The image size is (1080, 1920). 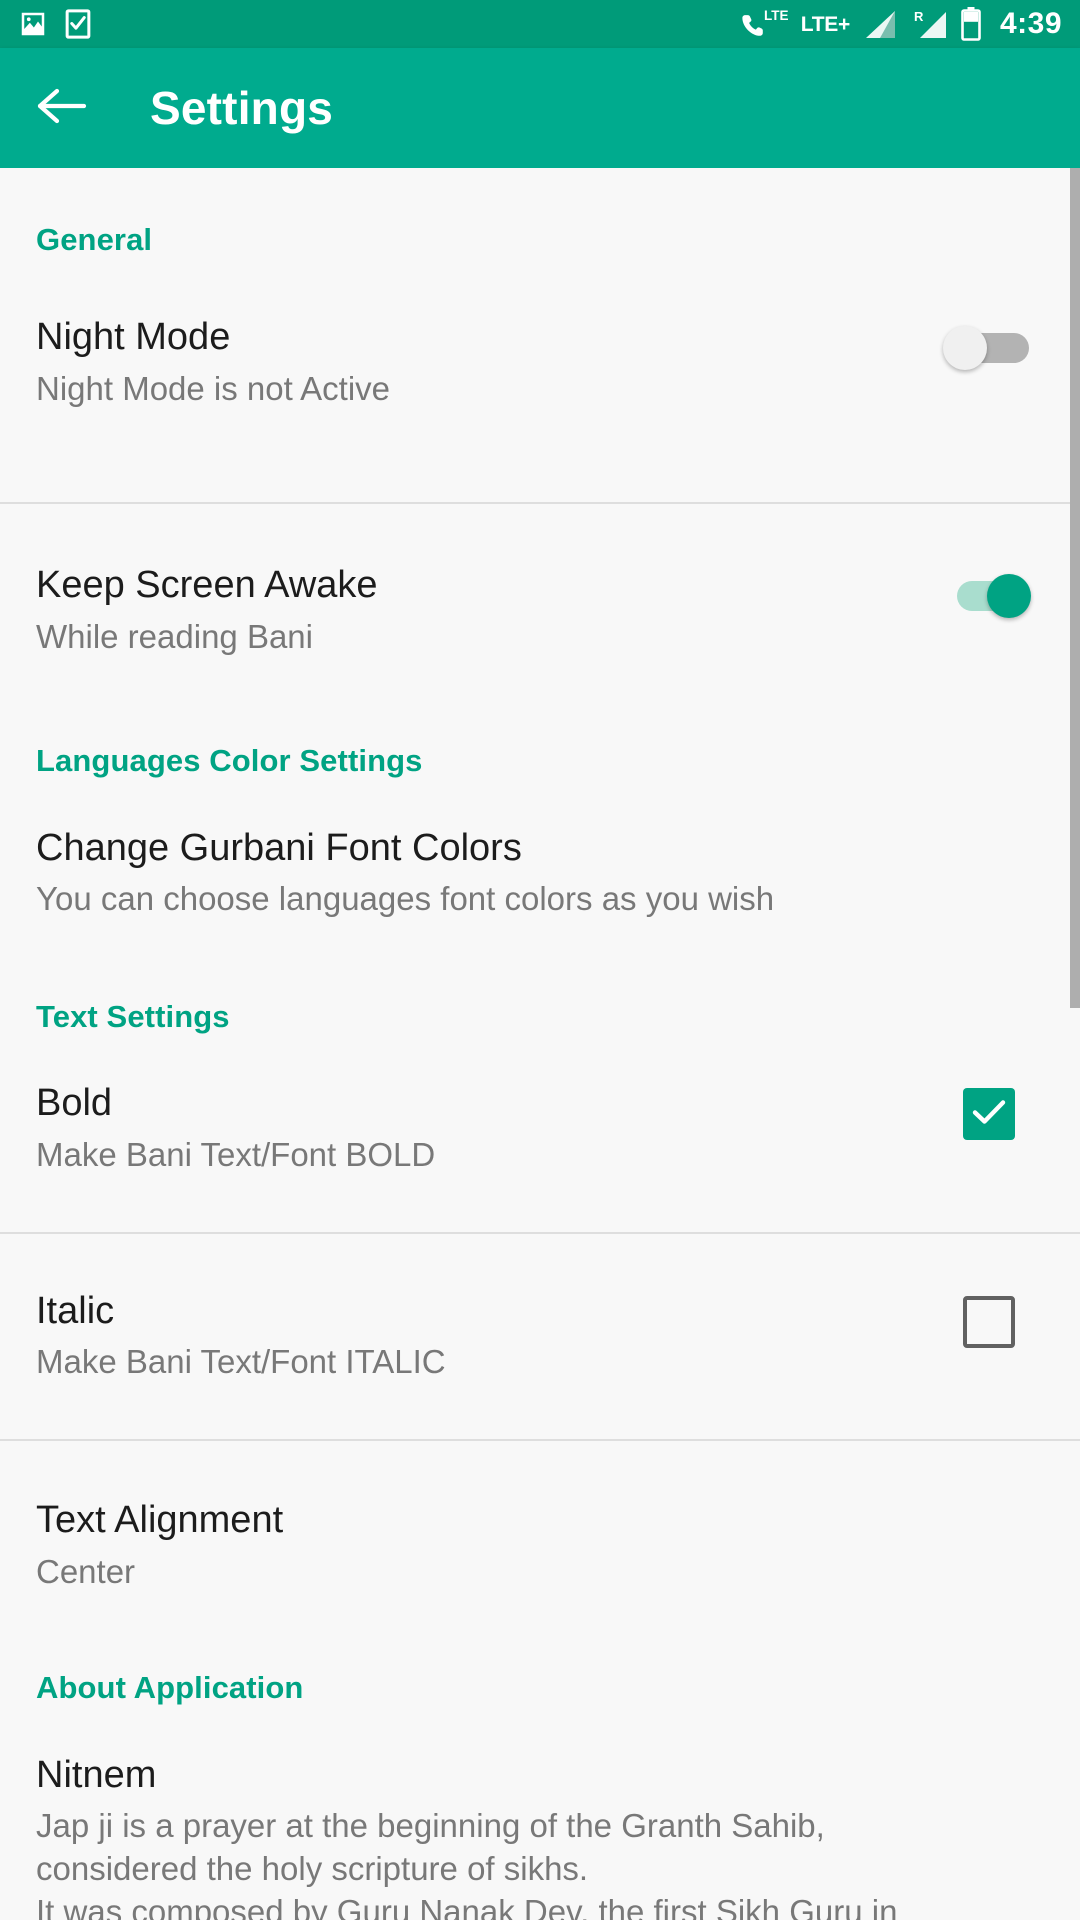 I want to click on status-bar-right-icons: LTE LTE+ R 4:39, so click(x=901, y=24).